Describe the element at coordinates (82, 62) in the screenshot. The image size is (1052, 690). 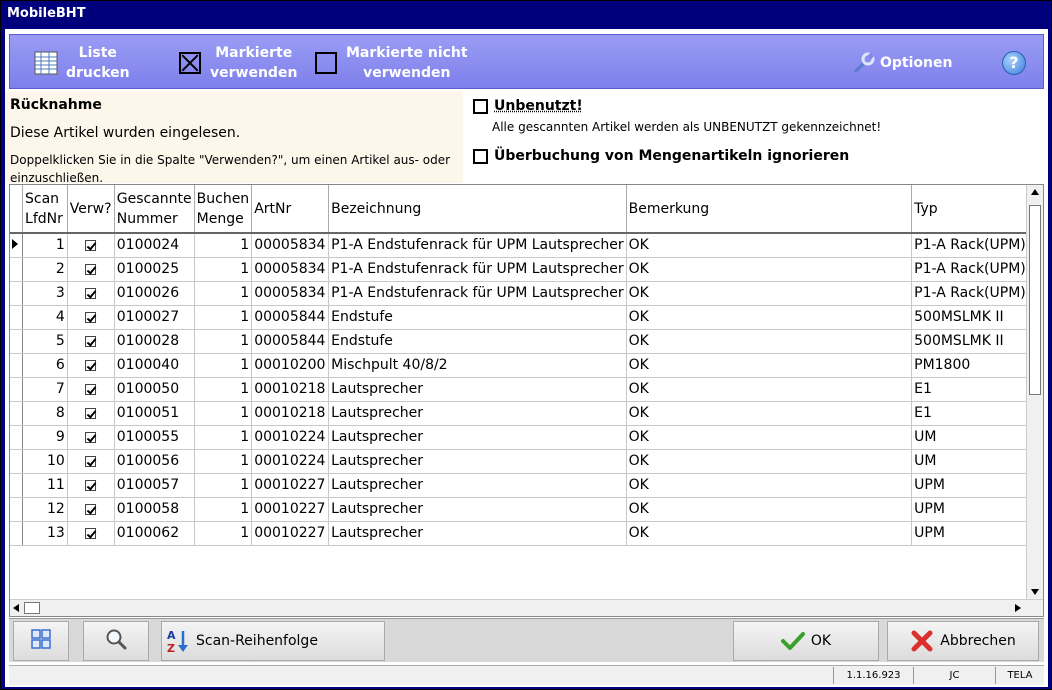
I see `print-list-button: Liste drucken` at that location.